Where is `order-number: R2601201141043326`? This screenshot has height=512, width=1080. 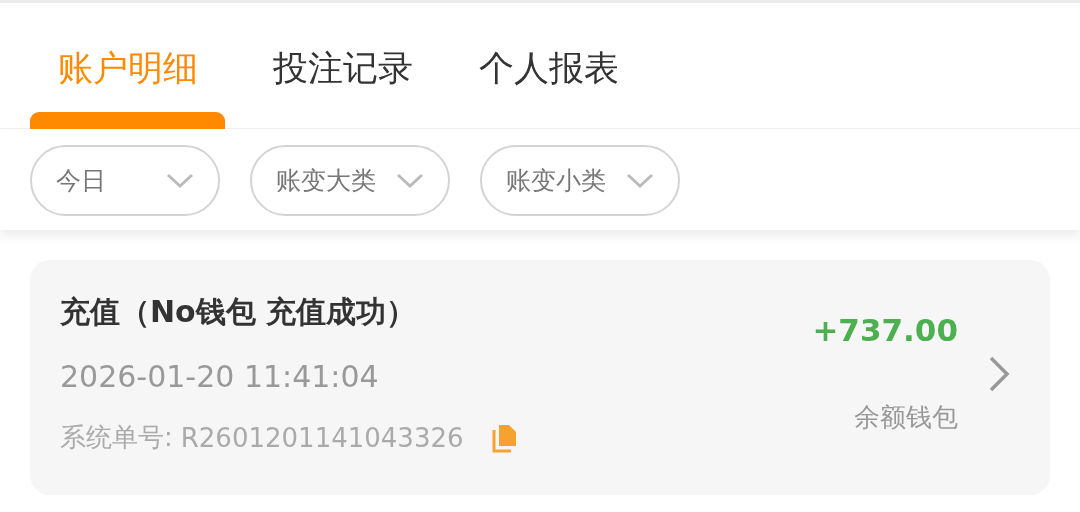 order-number: R2601201141043326 is located at coordinates (322, 437).